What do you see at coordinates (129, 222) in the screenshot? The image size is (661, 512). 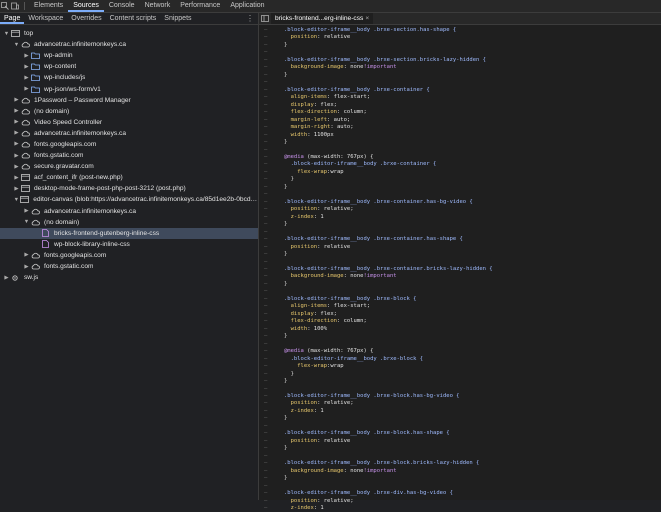 I see `tree-item: ▼ (no domain)` at bounding box center [129, 222].